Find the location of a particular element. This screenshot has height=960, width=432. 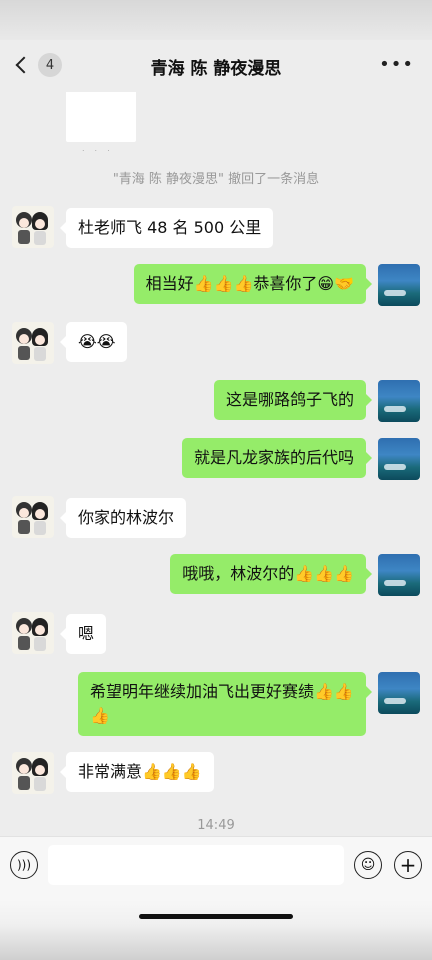

message-bubble: 非常满意👍👍👍 is located at coordinates (137, 772).